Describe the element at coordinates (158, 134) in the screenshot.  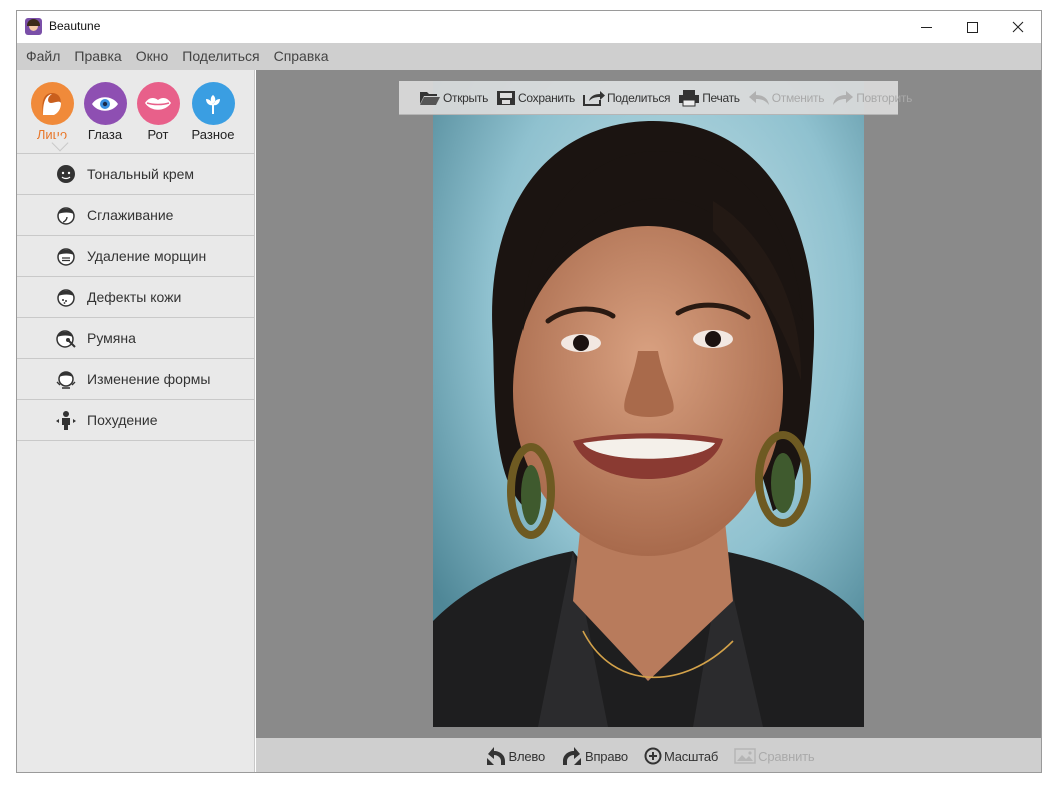
I see `tab-mouth-label: Рот` at that location.